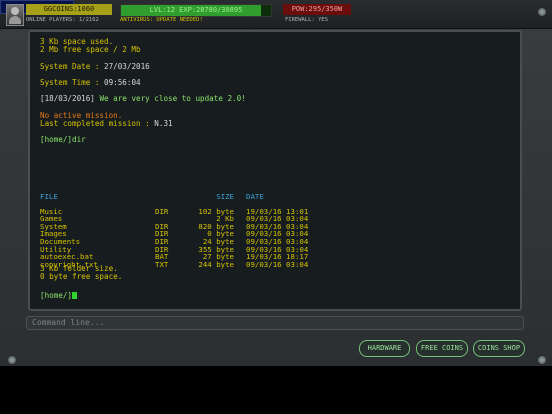 Image resolution: width=552 pixels, height=414 pixels. What do you see at coordinates (81, 277) in the screenshot?
I see `free-space-summary: 0 byte free space.` at bounding box center [81, 277].